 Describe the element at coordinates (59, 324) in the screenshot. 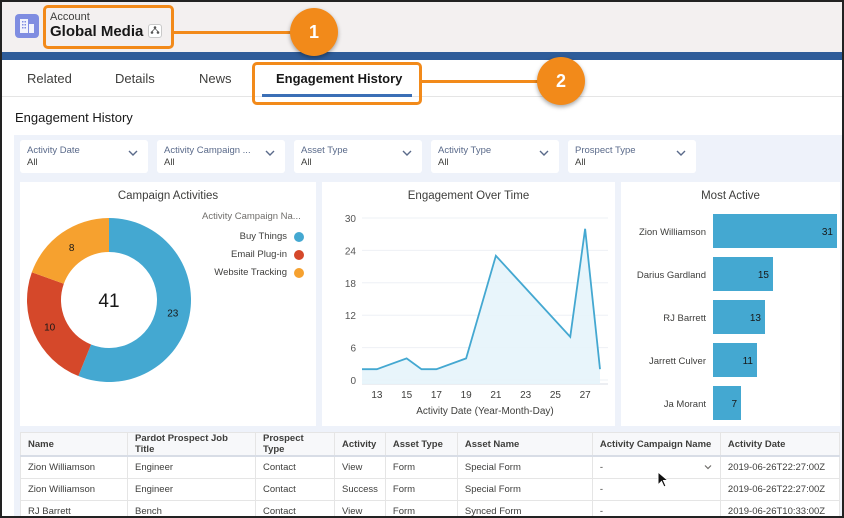

I see `donut-slice-email-plug-in` at that location.